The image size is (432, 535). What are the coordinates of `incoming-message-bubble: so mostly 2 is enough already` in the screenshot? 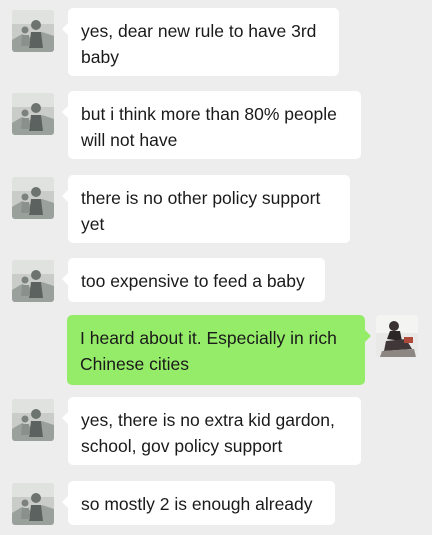 It's located at (198, 503).